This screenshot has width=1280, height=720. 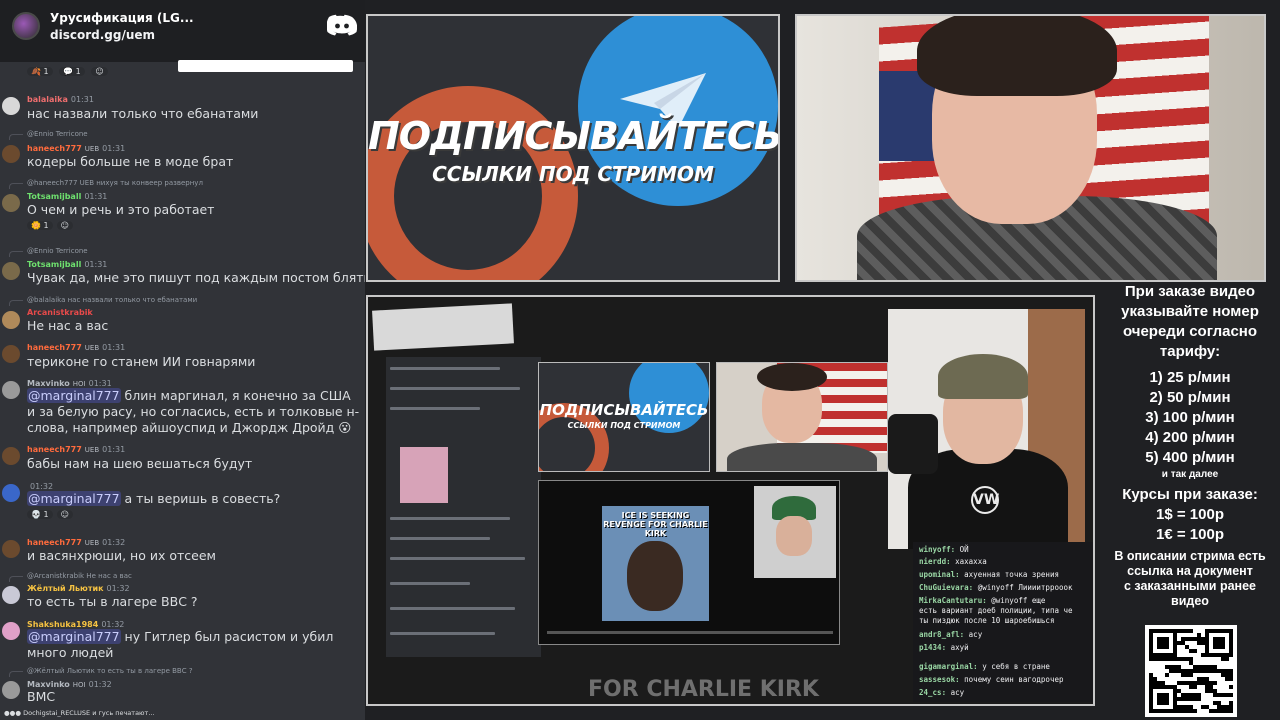 I want to click on username: Жёлтый Льютик, so click(x=65, y=588).